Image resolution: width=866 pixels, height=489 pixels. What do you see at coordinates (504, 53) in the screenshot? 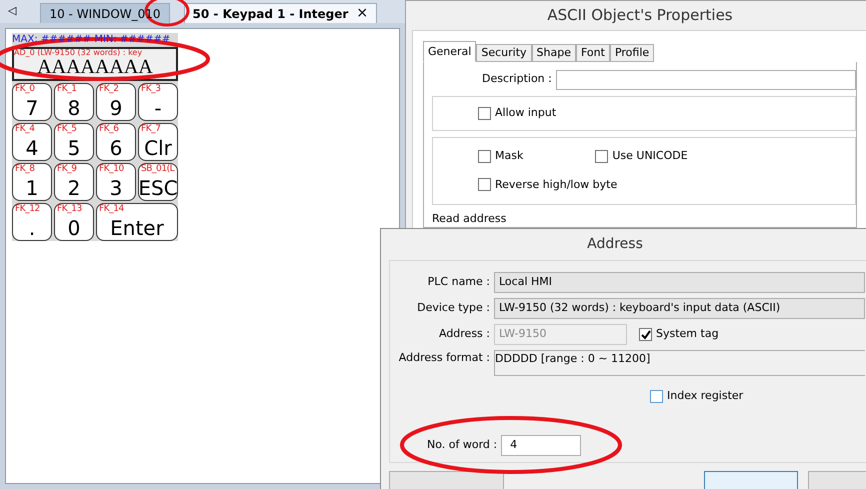
I see `tab: Security` at bounding box center [504, 53].